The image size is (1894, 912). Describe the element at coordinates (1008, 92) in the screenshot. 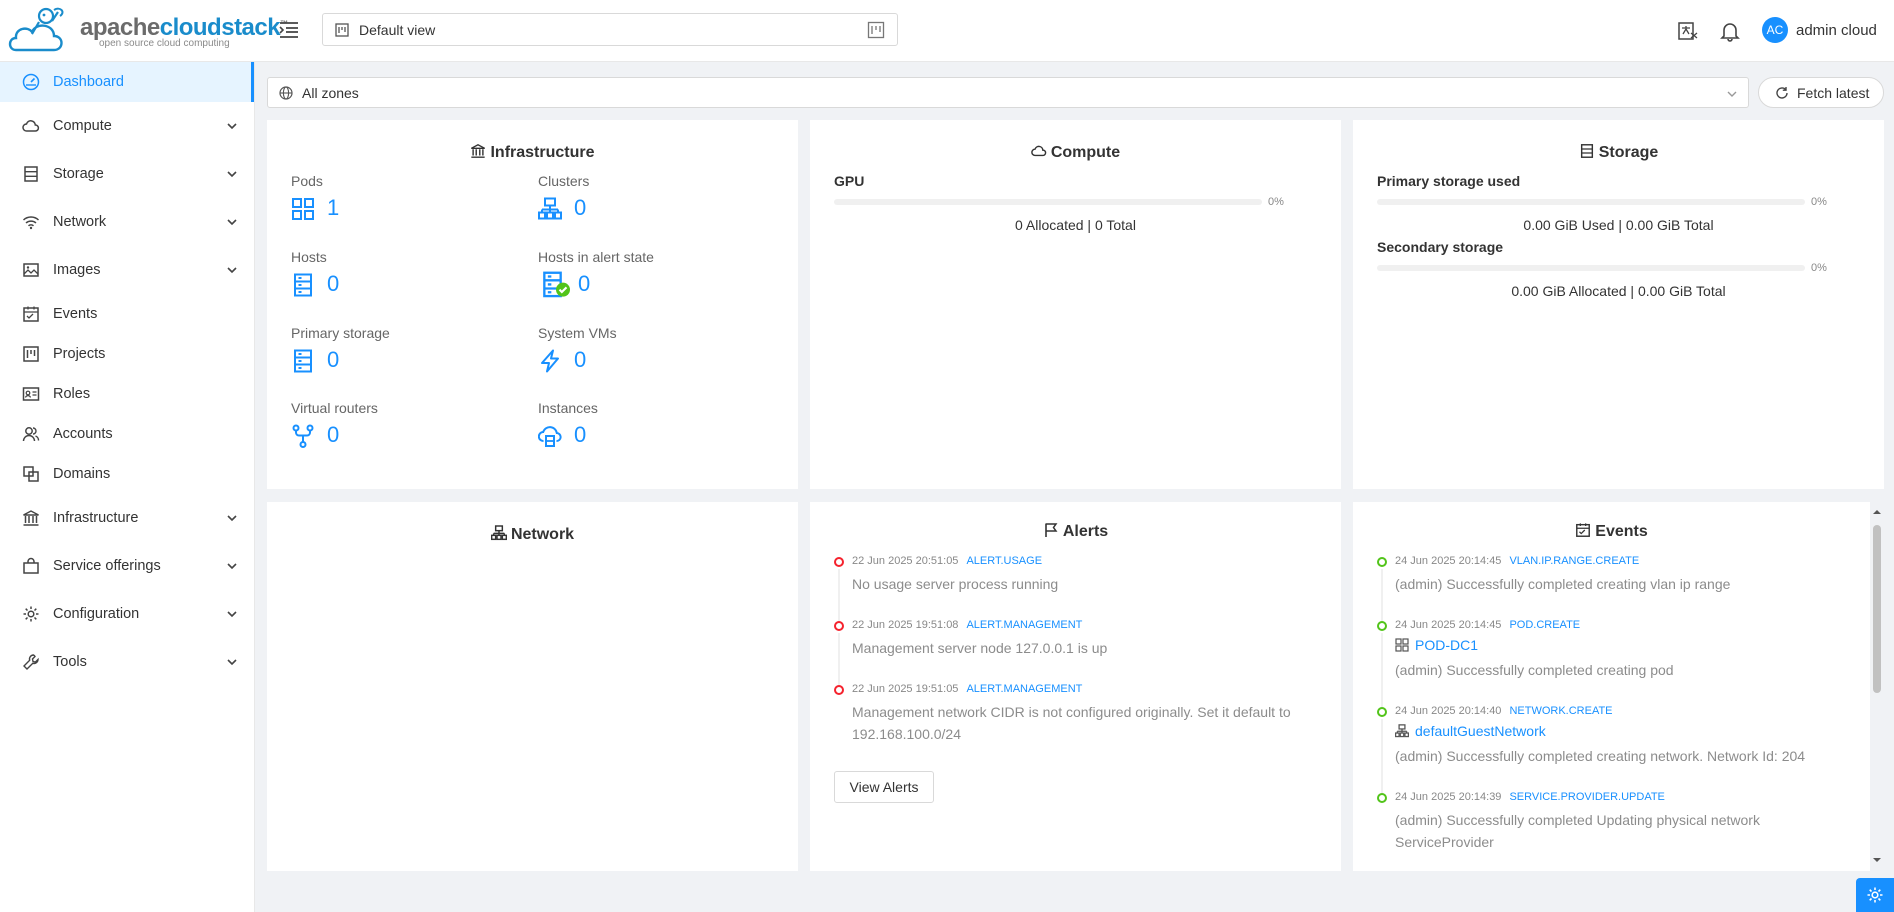

I see `zone-select: All zones` at that location.